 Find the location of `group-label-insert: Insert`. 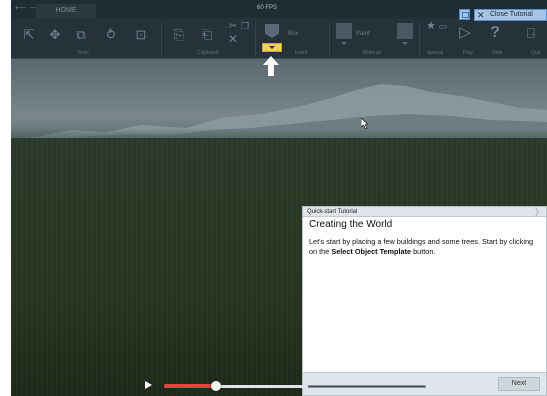

group-label-insert: Insert is located at coordinates (301, 53).